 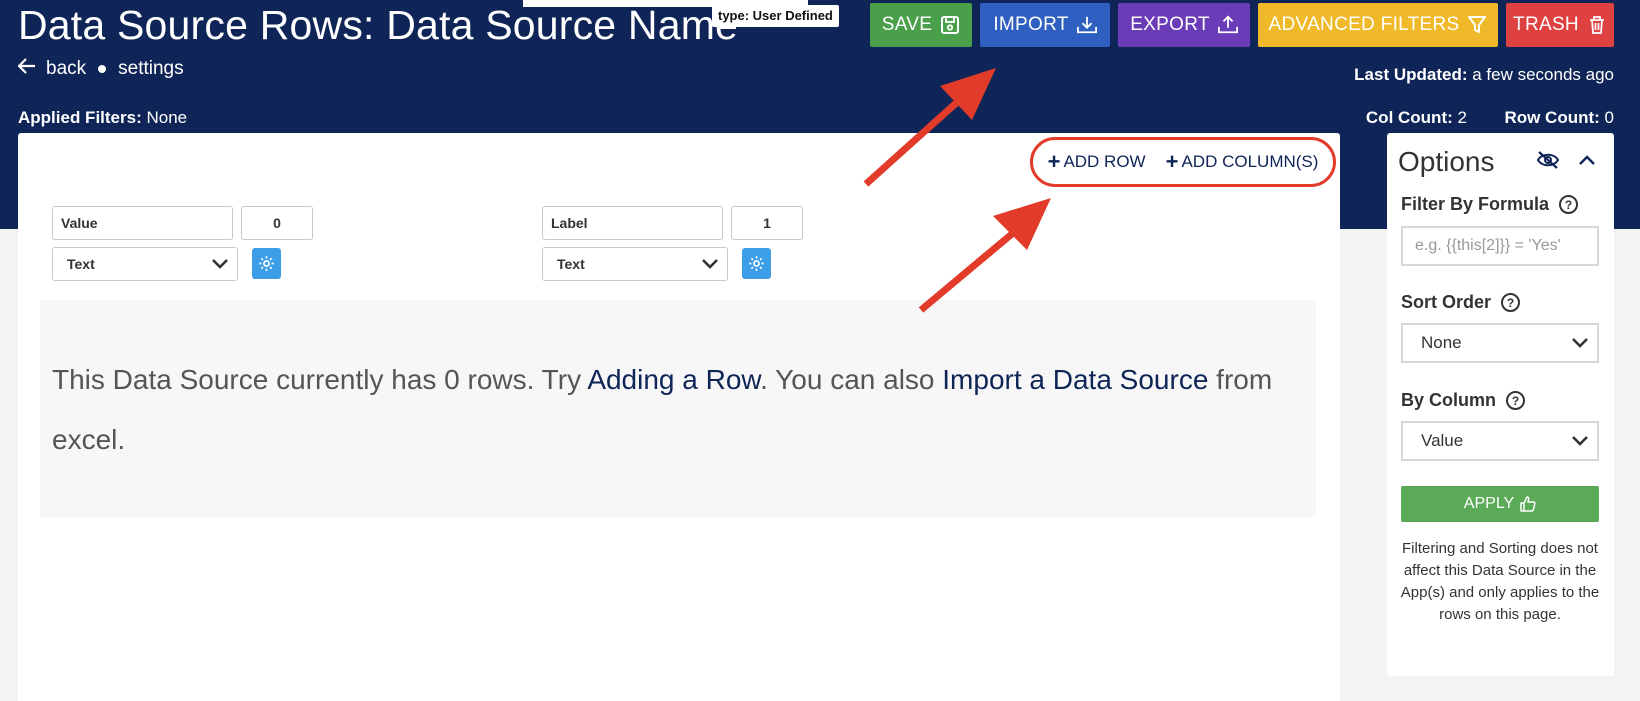 I want to click on page-title: Data Source Rows: Data Source Name, so click(x=378, y=25).